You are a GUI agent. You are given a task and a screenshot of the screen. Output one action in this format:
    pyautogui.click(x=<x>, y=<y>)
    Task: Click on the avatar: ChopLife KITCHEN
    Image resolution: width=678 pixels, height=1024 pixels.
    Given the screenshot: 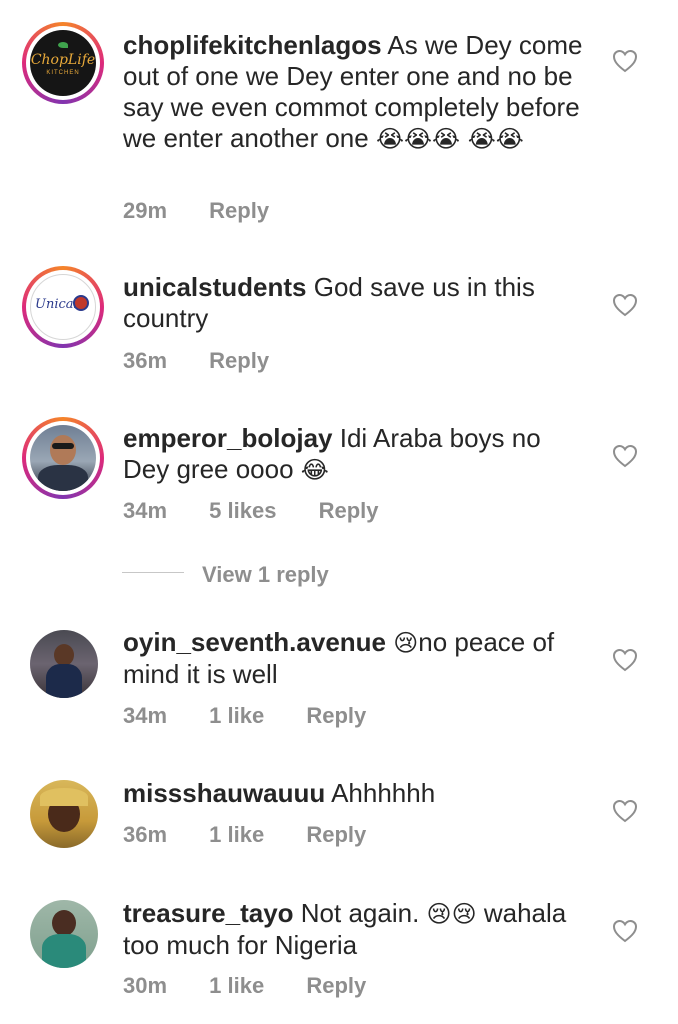 What is the action you would take?
    pyautogui.click(x=63, y=63)
    